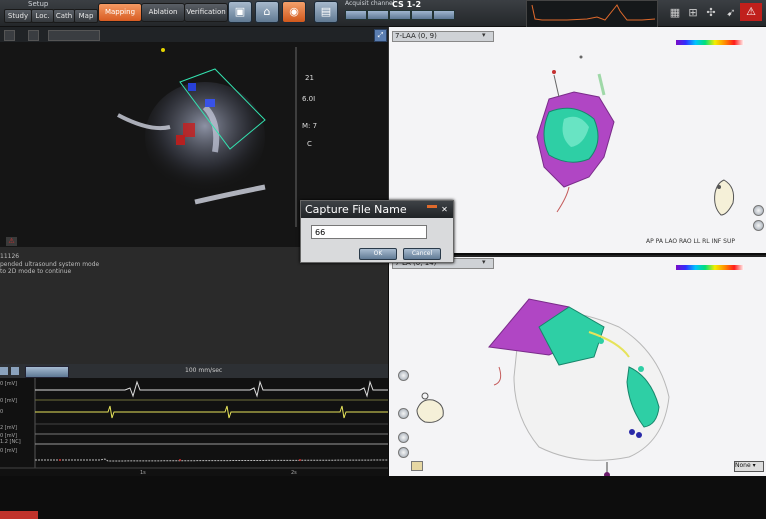  What do you see at coordinates (10, 442) in the screenshot?
I see `ecg-channel-label: 1.2 [NC]` at bounding box center [10, 442].